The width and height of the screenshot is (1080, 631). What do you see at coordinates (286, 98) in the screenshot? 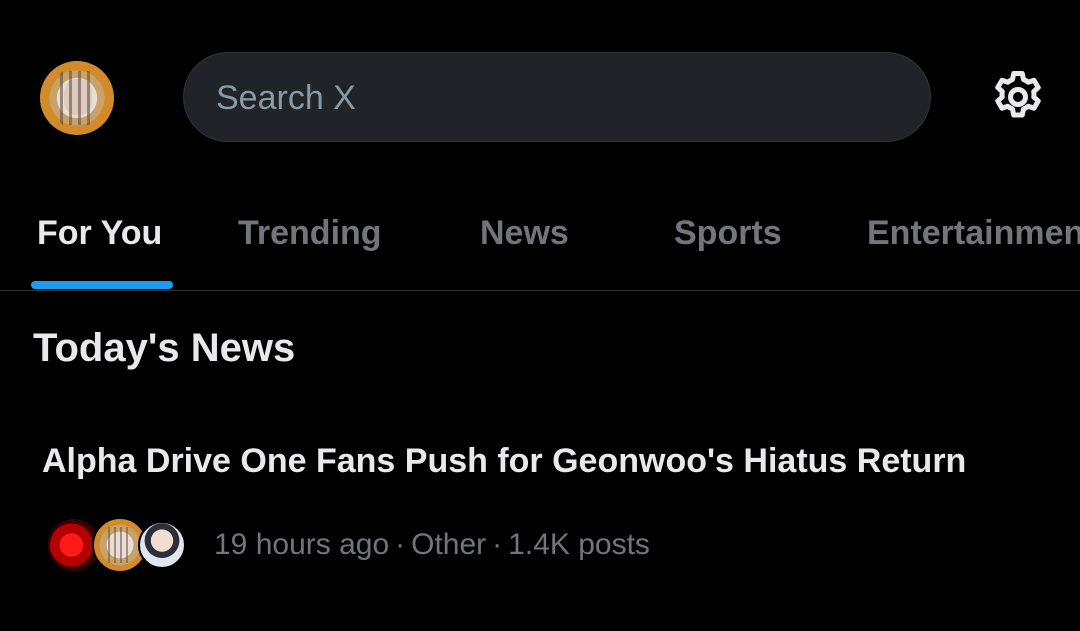
I see `search-placeholder: Search X` at bounding box center [286, 98].